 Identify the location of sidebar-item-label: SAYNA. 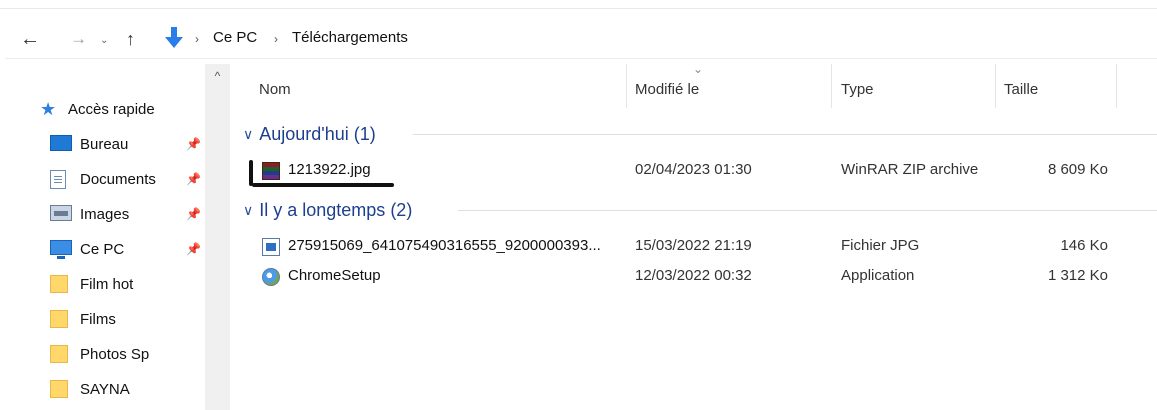
(105, 389).